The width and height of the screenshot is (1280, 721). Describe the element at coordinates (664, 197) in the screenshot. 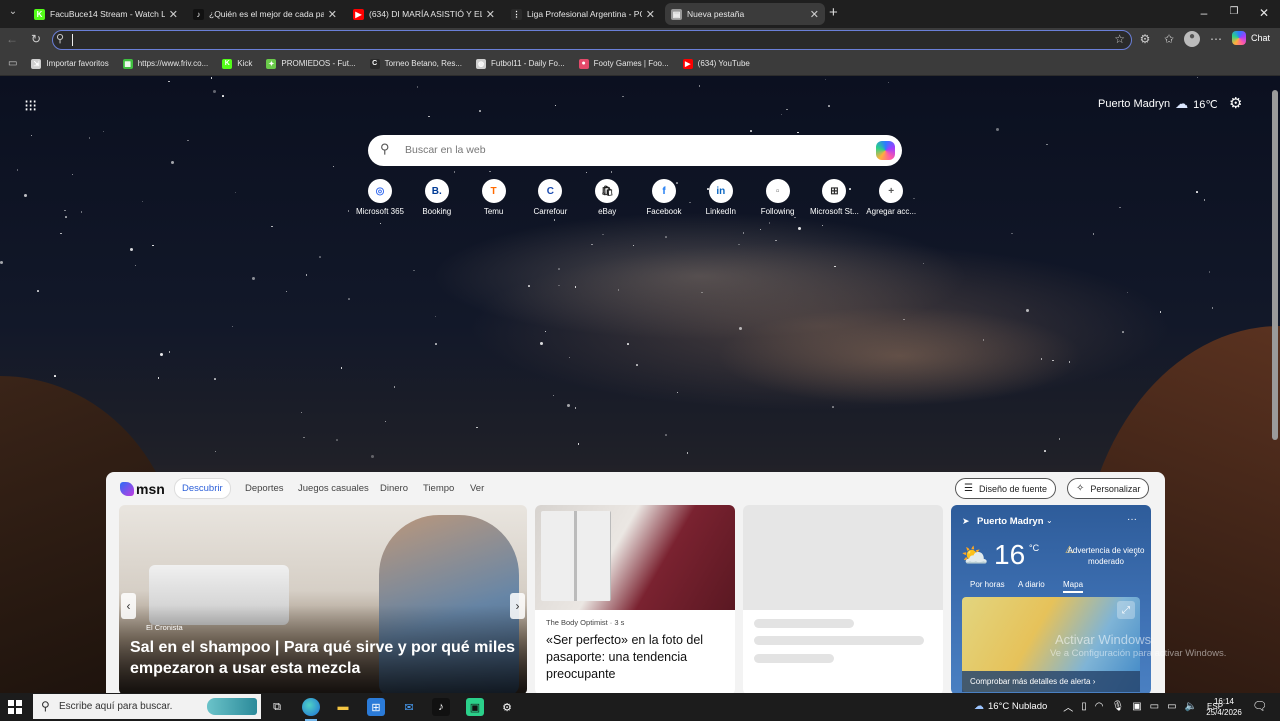

I see `shortcut-tile: f Facebook` at that location.